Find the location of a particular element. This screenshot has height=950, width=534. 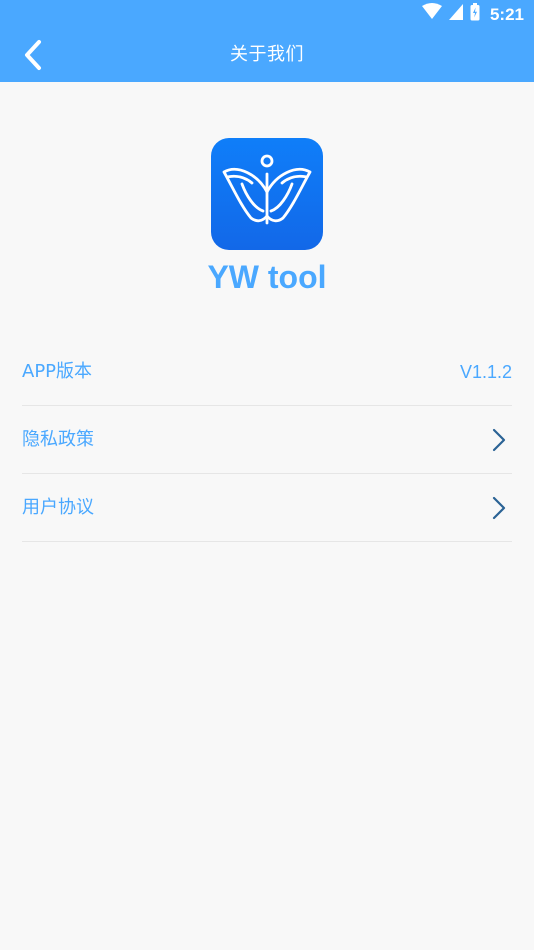

app-logo is located at coordinates (267, 194).